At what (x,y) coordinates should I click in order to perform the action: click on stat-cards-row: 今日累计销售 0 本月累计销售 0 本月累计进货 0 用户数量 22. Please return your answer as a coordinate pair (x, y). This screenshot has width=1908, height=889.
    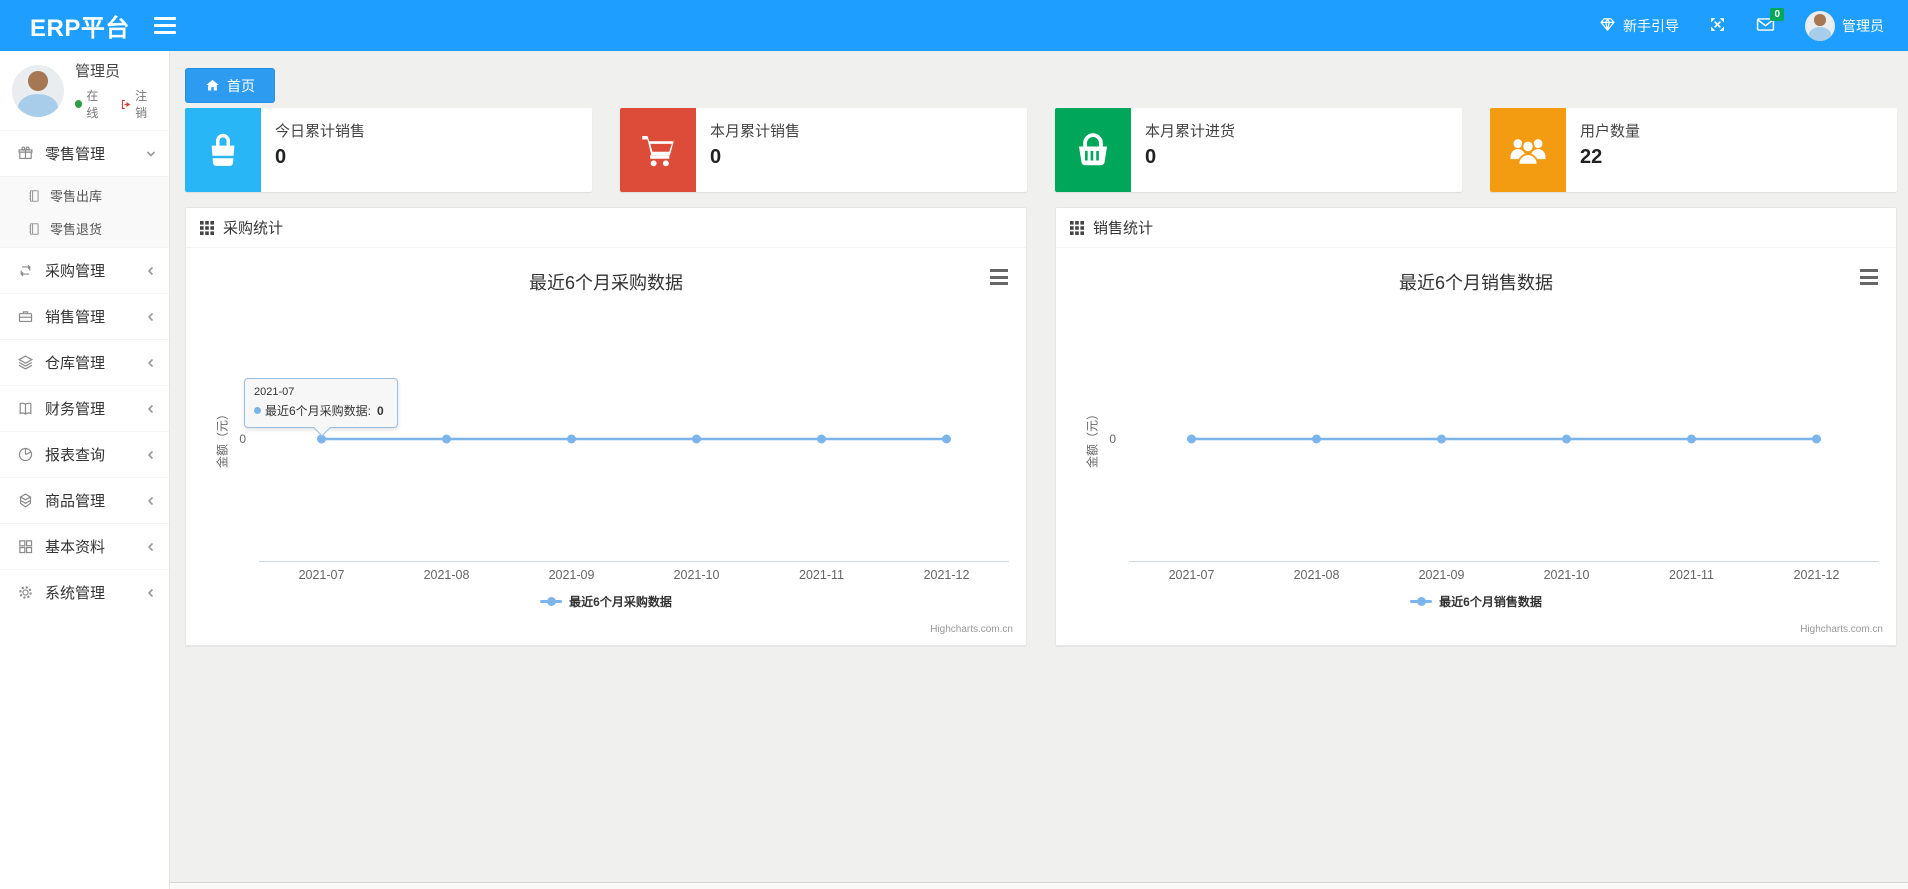
    Looking at the image, I should click on (1041, 150).